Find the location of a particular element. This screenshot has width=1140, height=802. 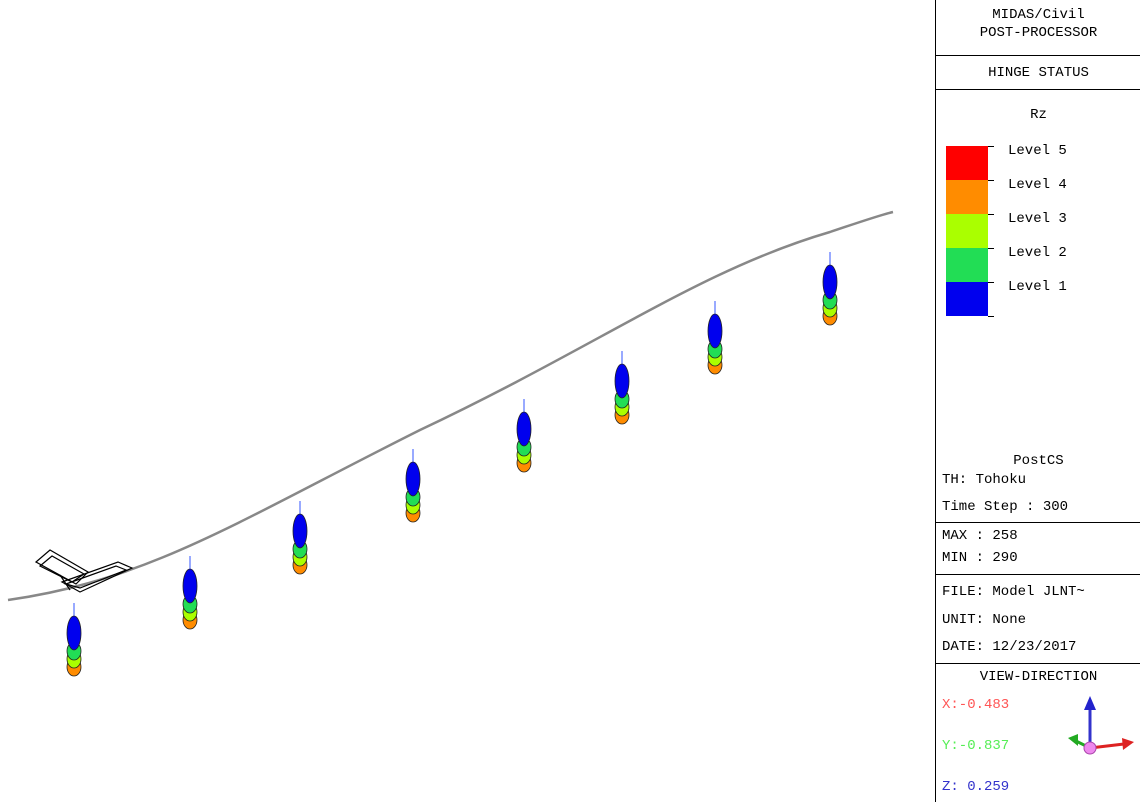

legend-label-level-2: Level 2 is located at coordinates (1037, 253).